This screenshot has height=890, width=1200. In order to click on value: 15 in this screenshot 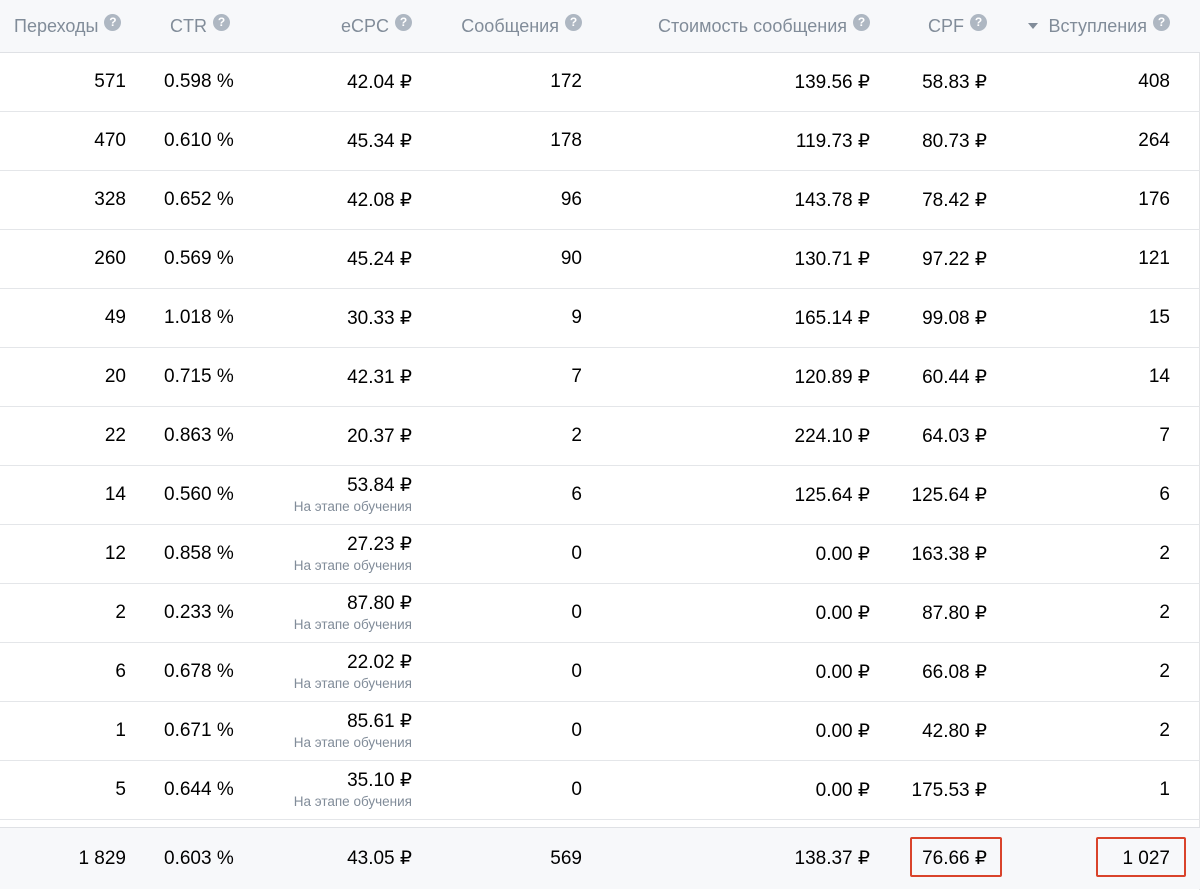, I will do `click(1159, 317)`.